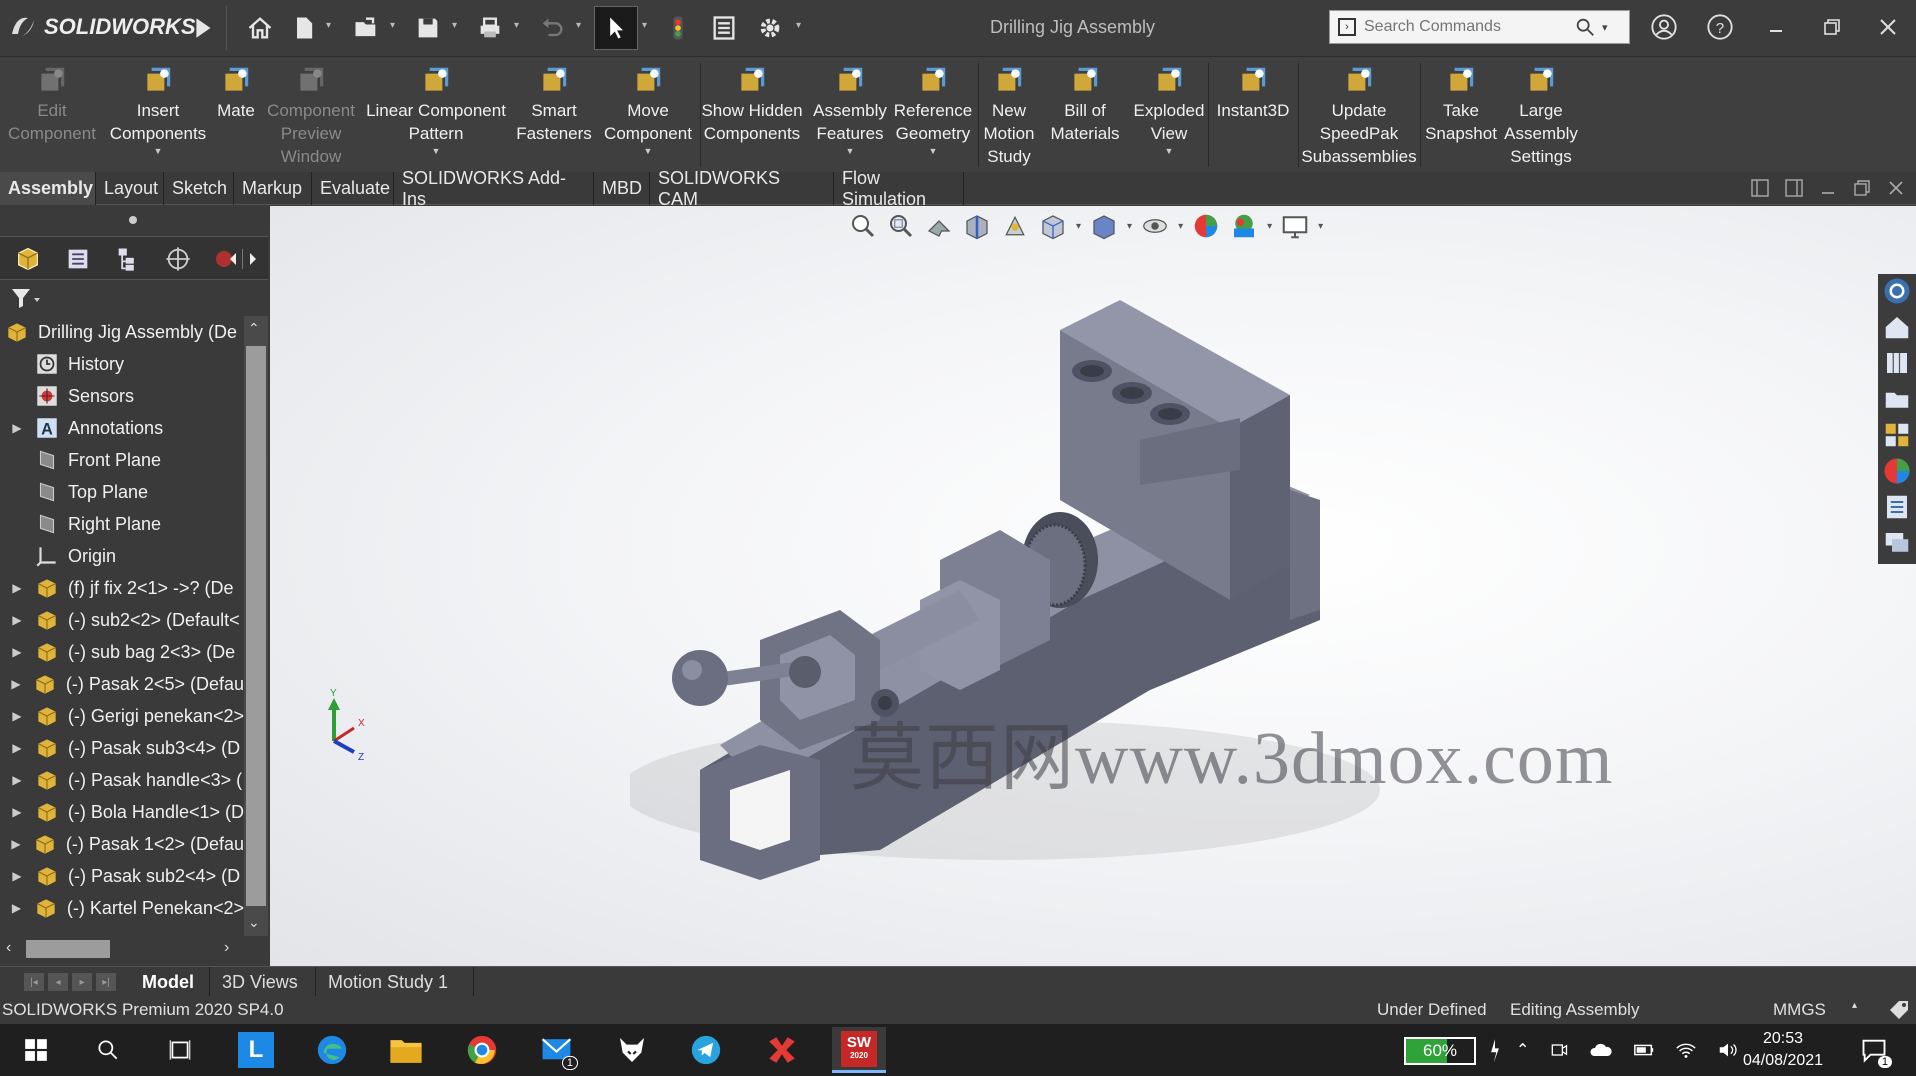 The image size is (1916, 1076). Describe the element at coordinates (1664, 27) in the screenshot. I see `user-account-icon` at that location.